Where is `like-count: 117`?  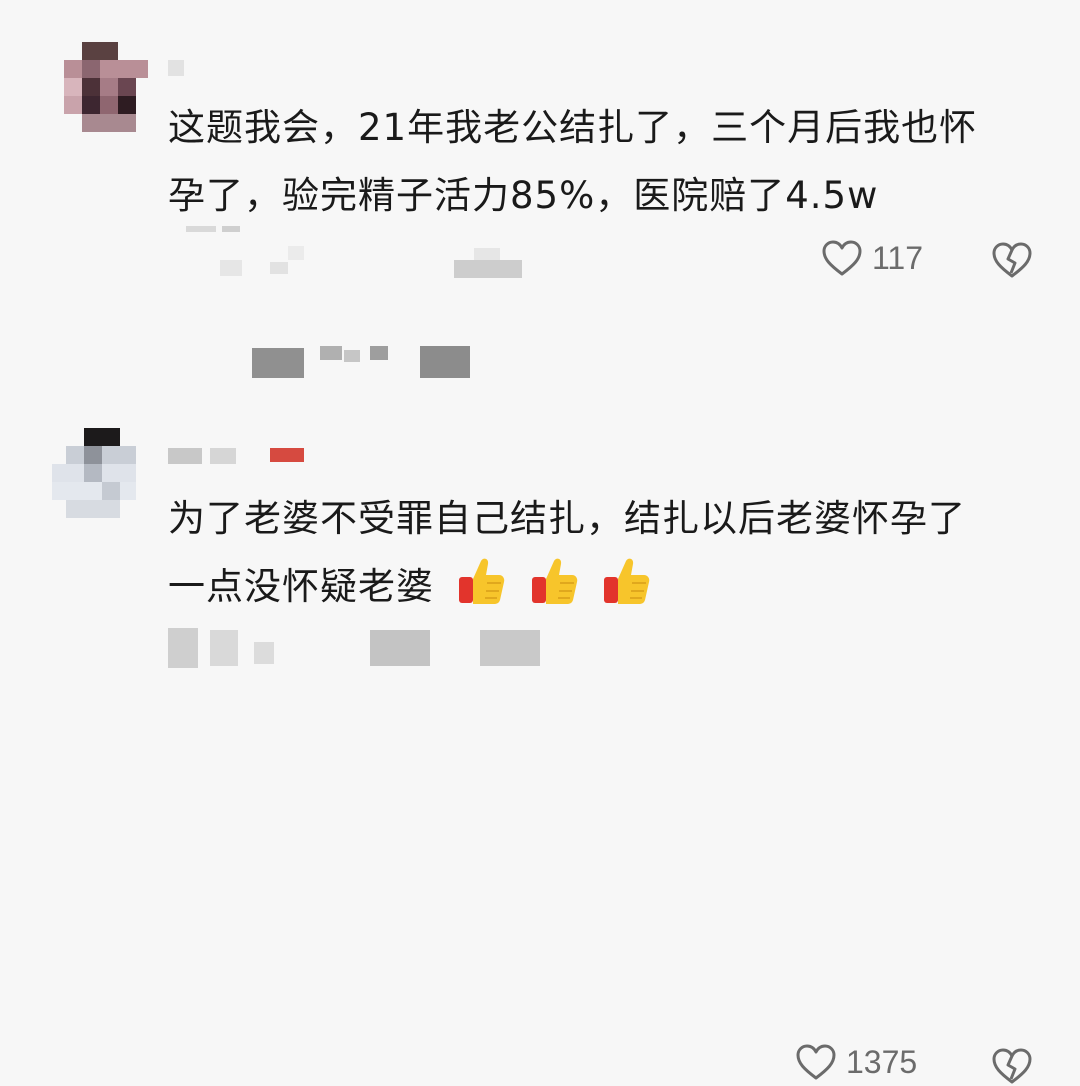
like-count: 117 is located at coordinates (898, 257).